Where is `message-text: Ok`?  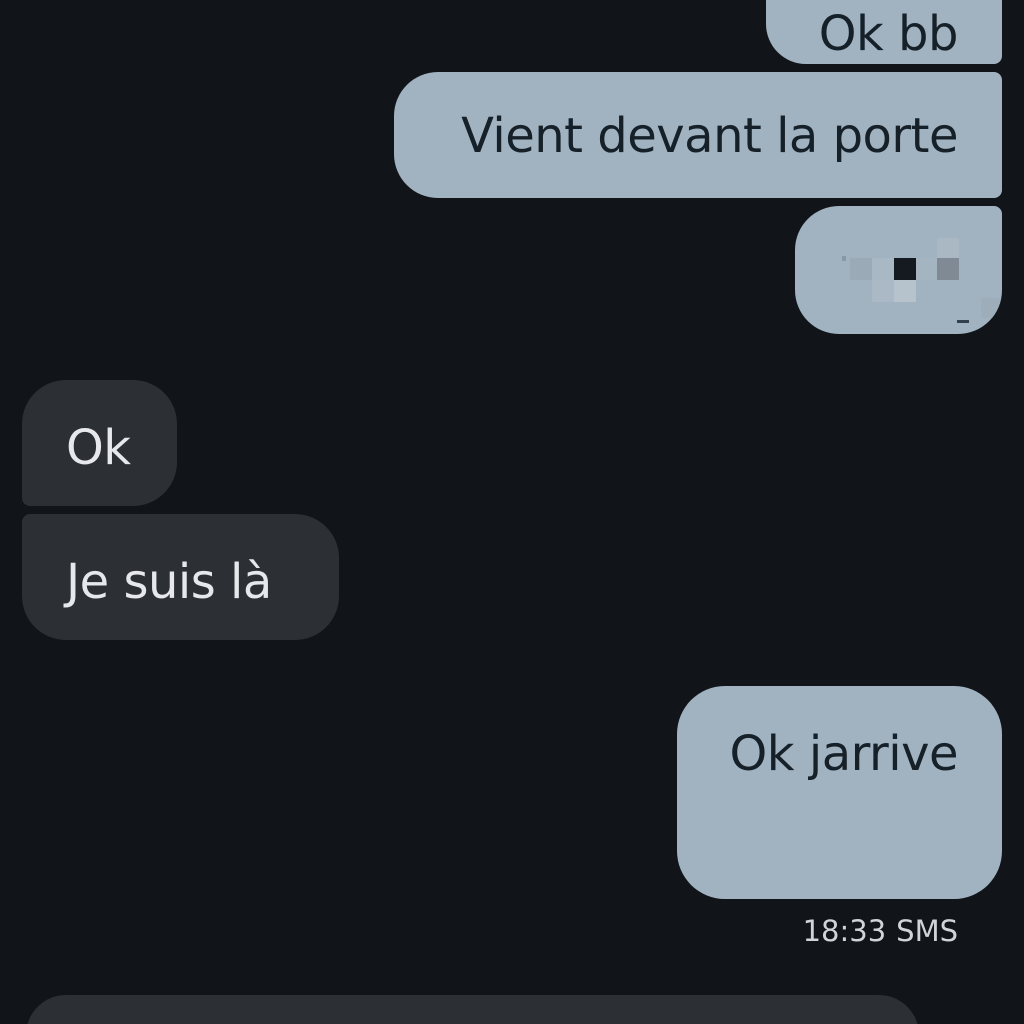 message-text: Ok is located at coordinates (98, 448).